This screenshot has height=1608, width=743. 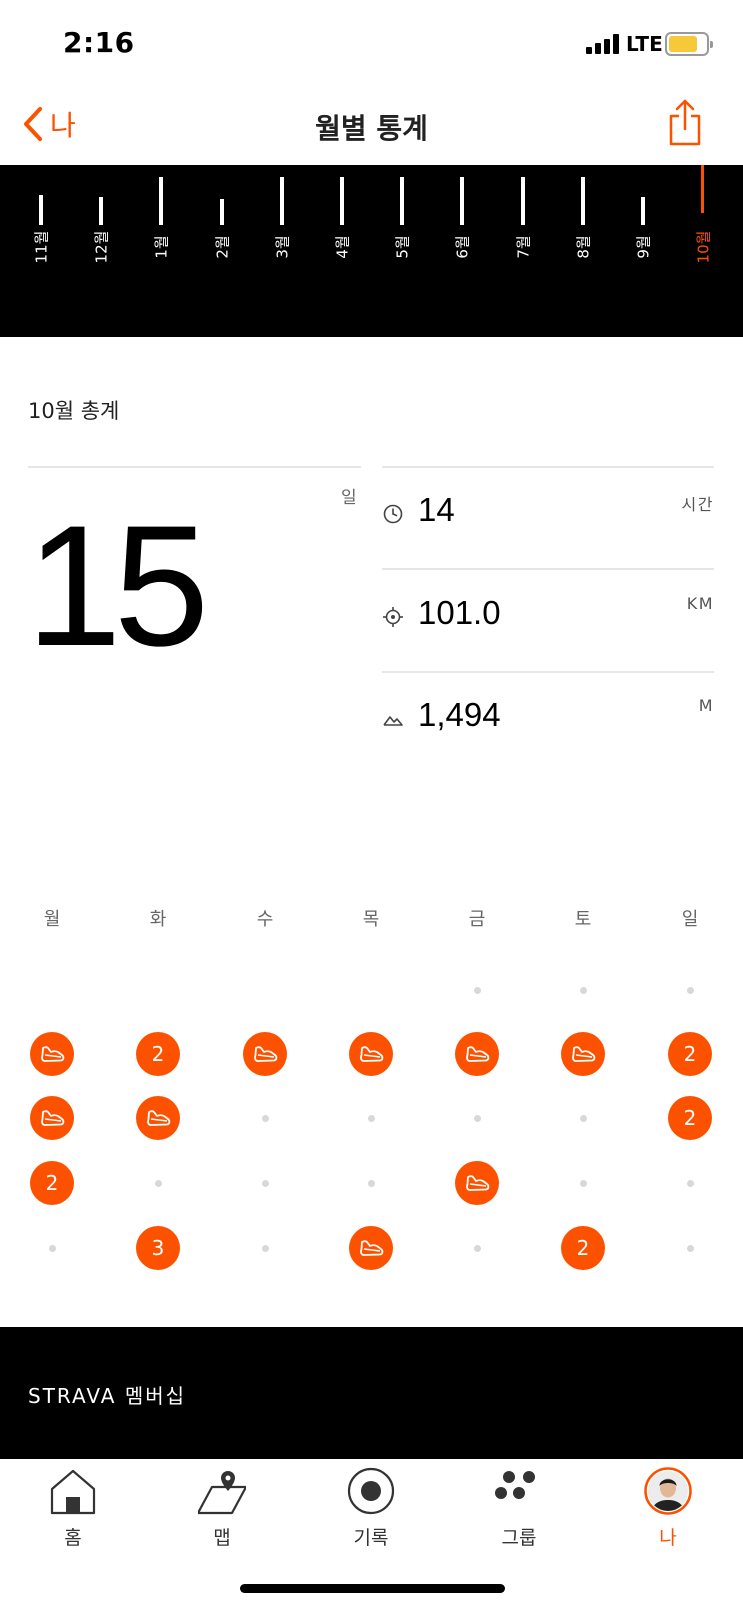 I want to click on stat-unit: 시간, so click(x=697, y=504).